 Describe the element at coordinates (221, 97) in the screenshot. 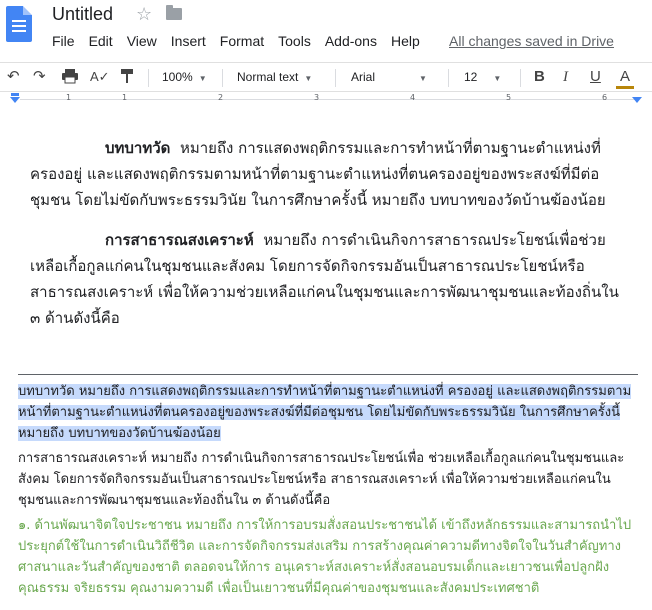

I see `ruler-number: 2` at that location.